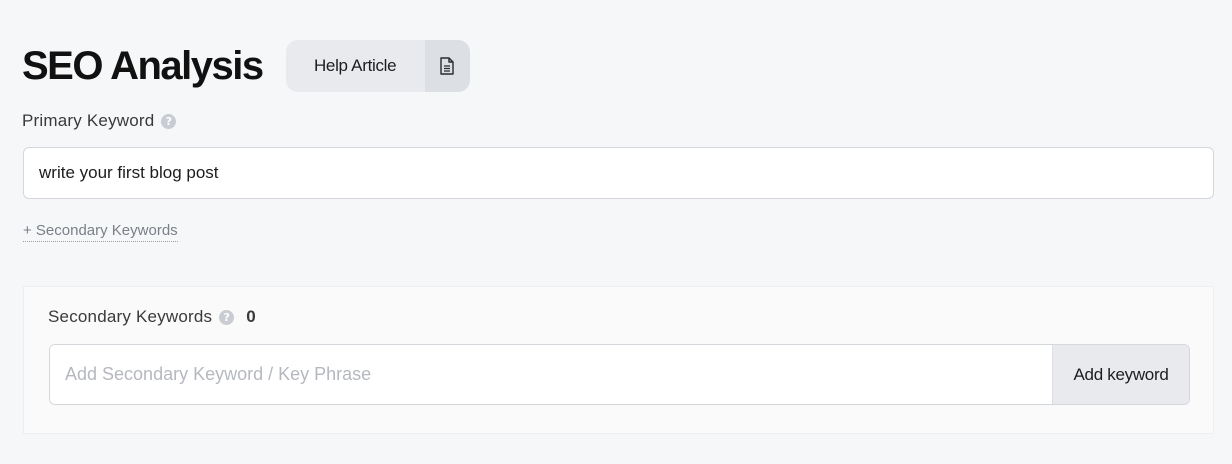  I want to click on help-article-group: Help Article, so click(377, 66).